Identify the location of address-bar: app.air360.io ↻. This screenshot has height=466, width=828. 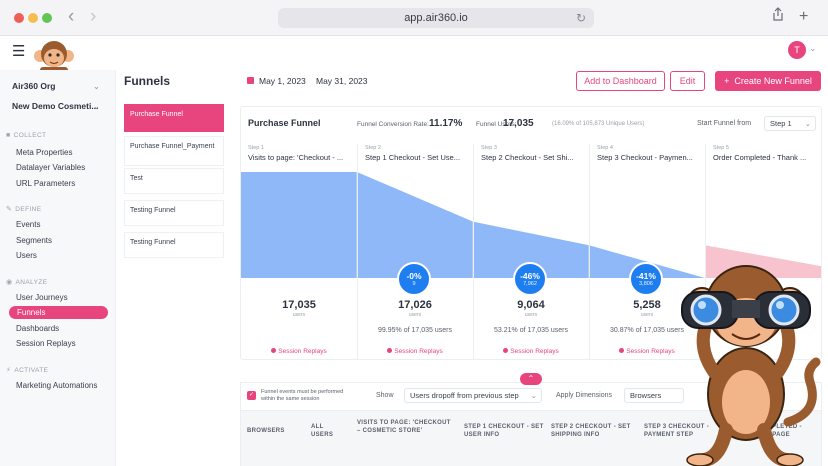
(436, 18).